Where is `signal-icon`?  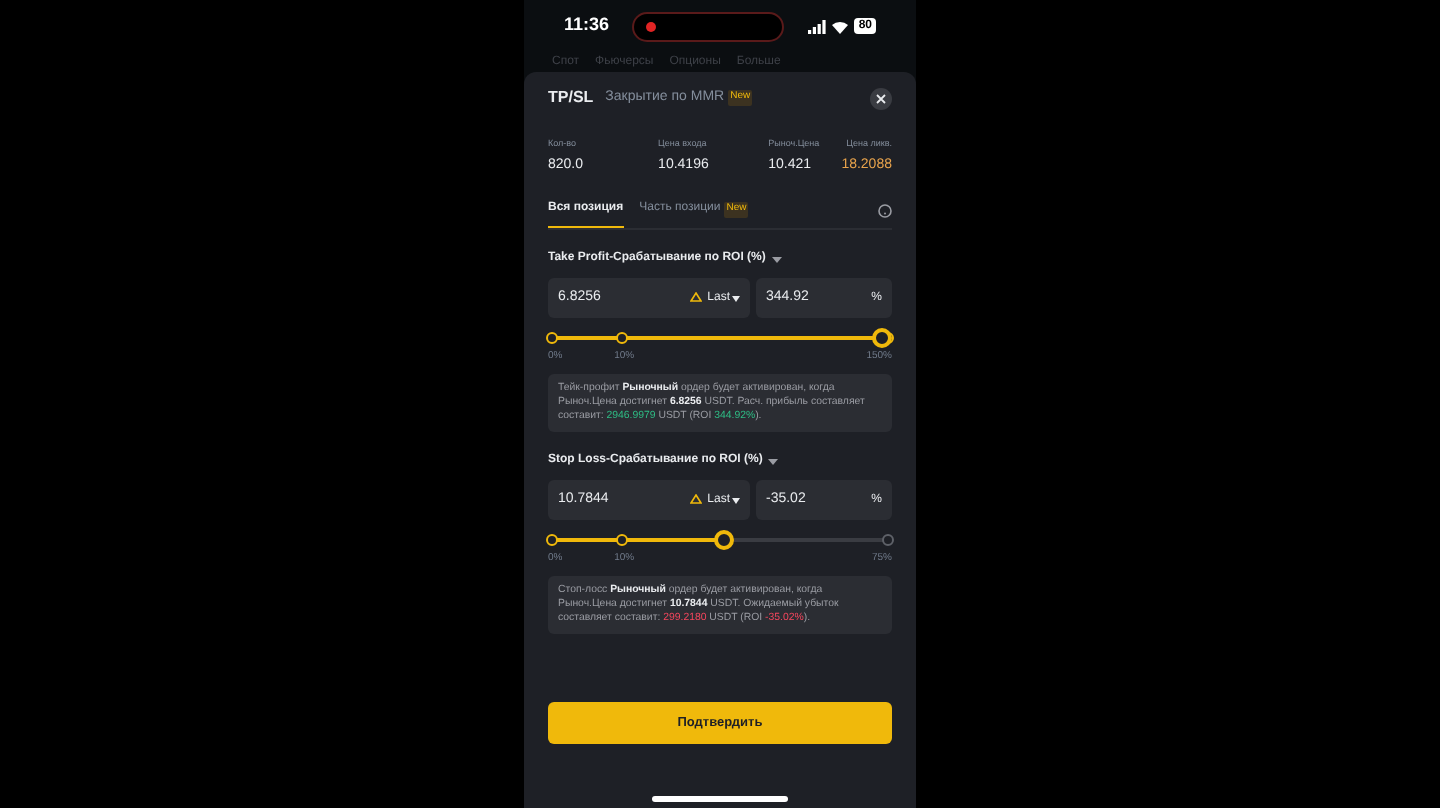
signal-icon is located at coordinates (817, 26).